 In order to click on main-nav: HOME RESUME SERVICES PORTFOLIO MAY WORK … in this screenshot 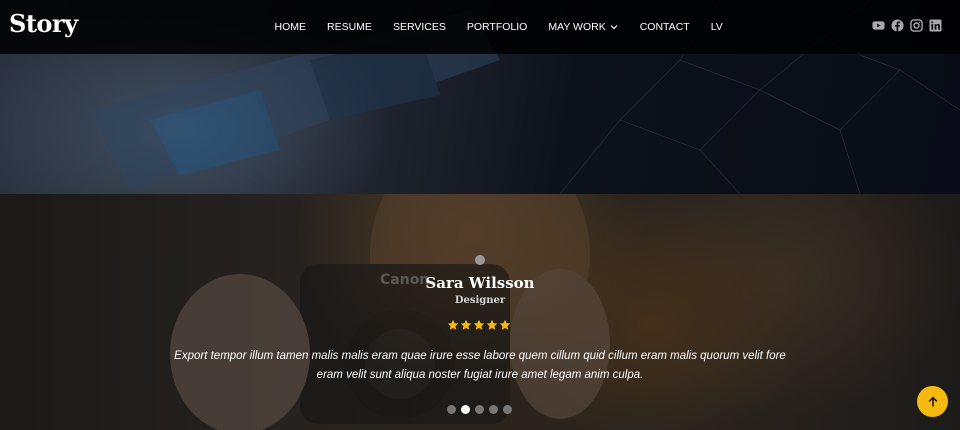, I will do `click(498, 27)`.